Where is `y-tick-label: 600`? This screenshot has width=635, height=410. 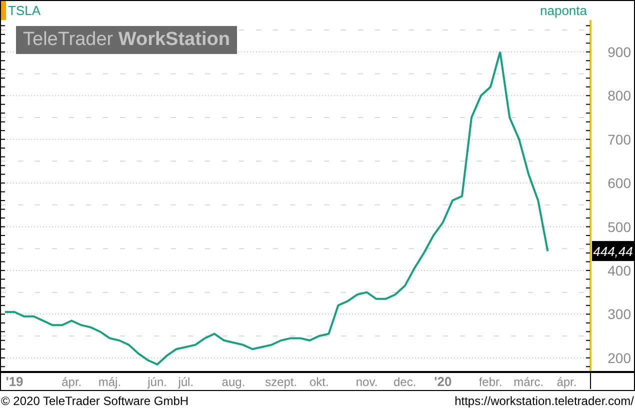 y-tick-label: 600 is located at coordinates (619, 183).